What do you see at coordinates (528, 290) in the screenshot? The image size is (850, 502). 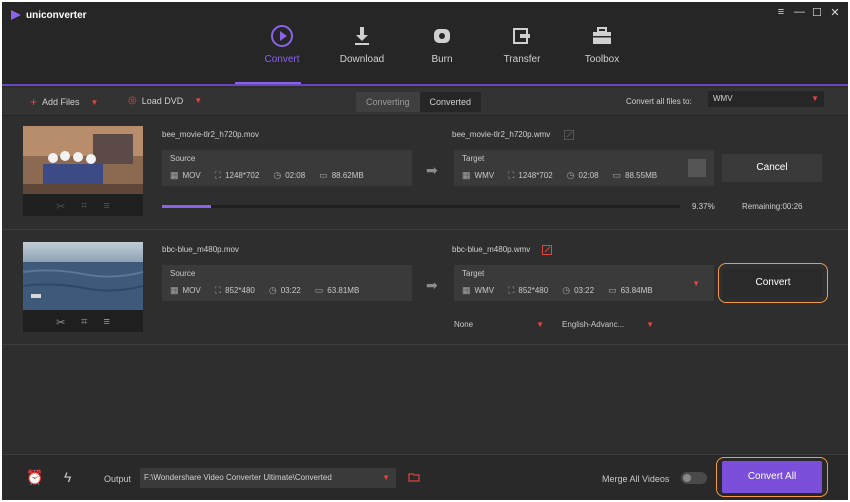 I see `target-resolution: ⛶ 852*480` at bounding box center [528, 290].